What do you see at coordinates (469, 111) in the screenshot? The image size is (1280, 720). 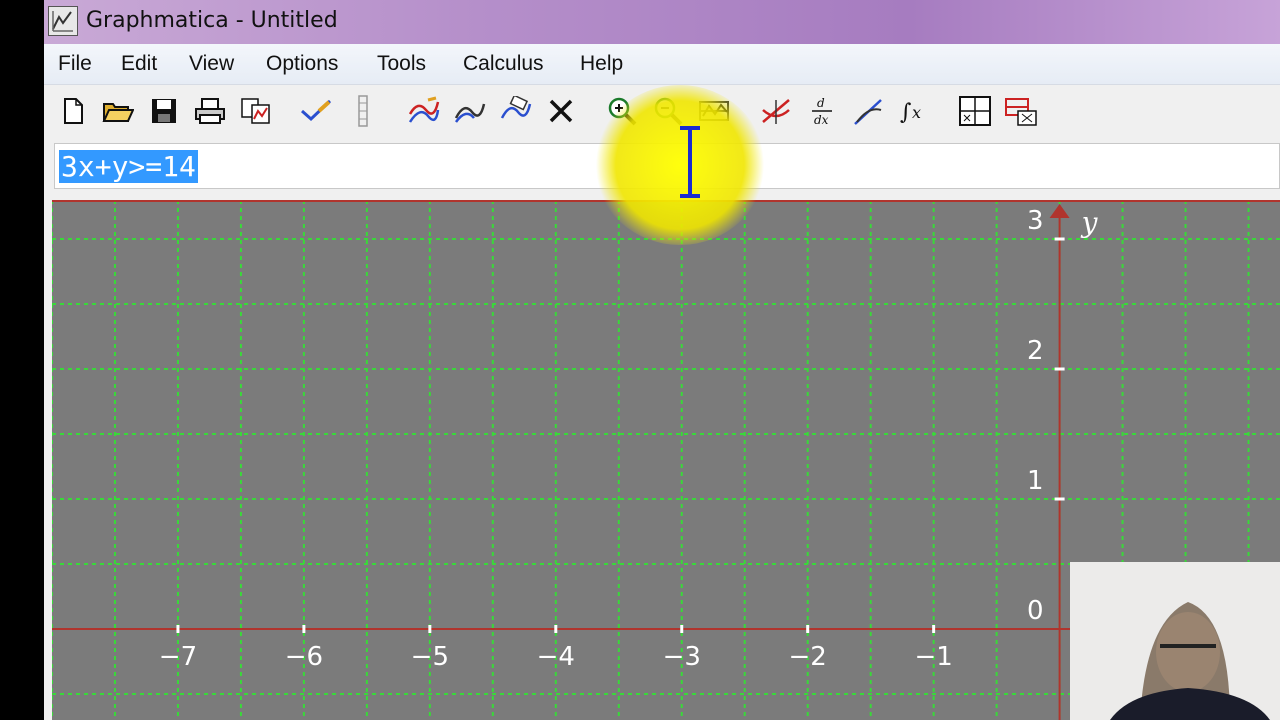 I see `redraw-icon` at bounding box center [469, 111].